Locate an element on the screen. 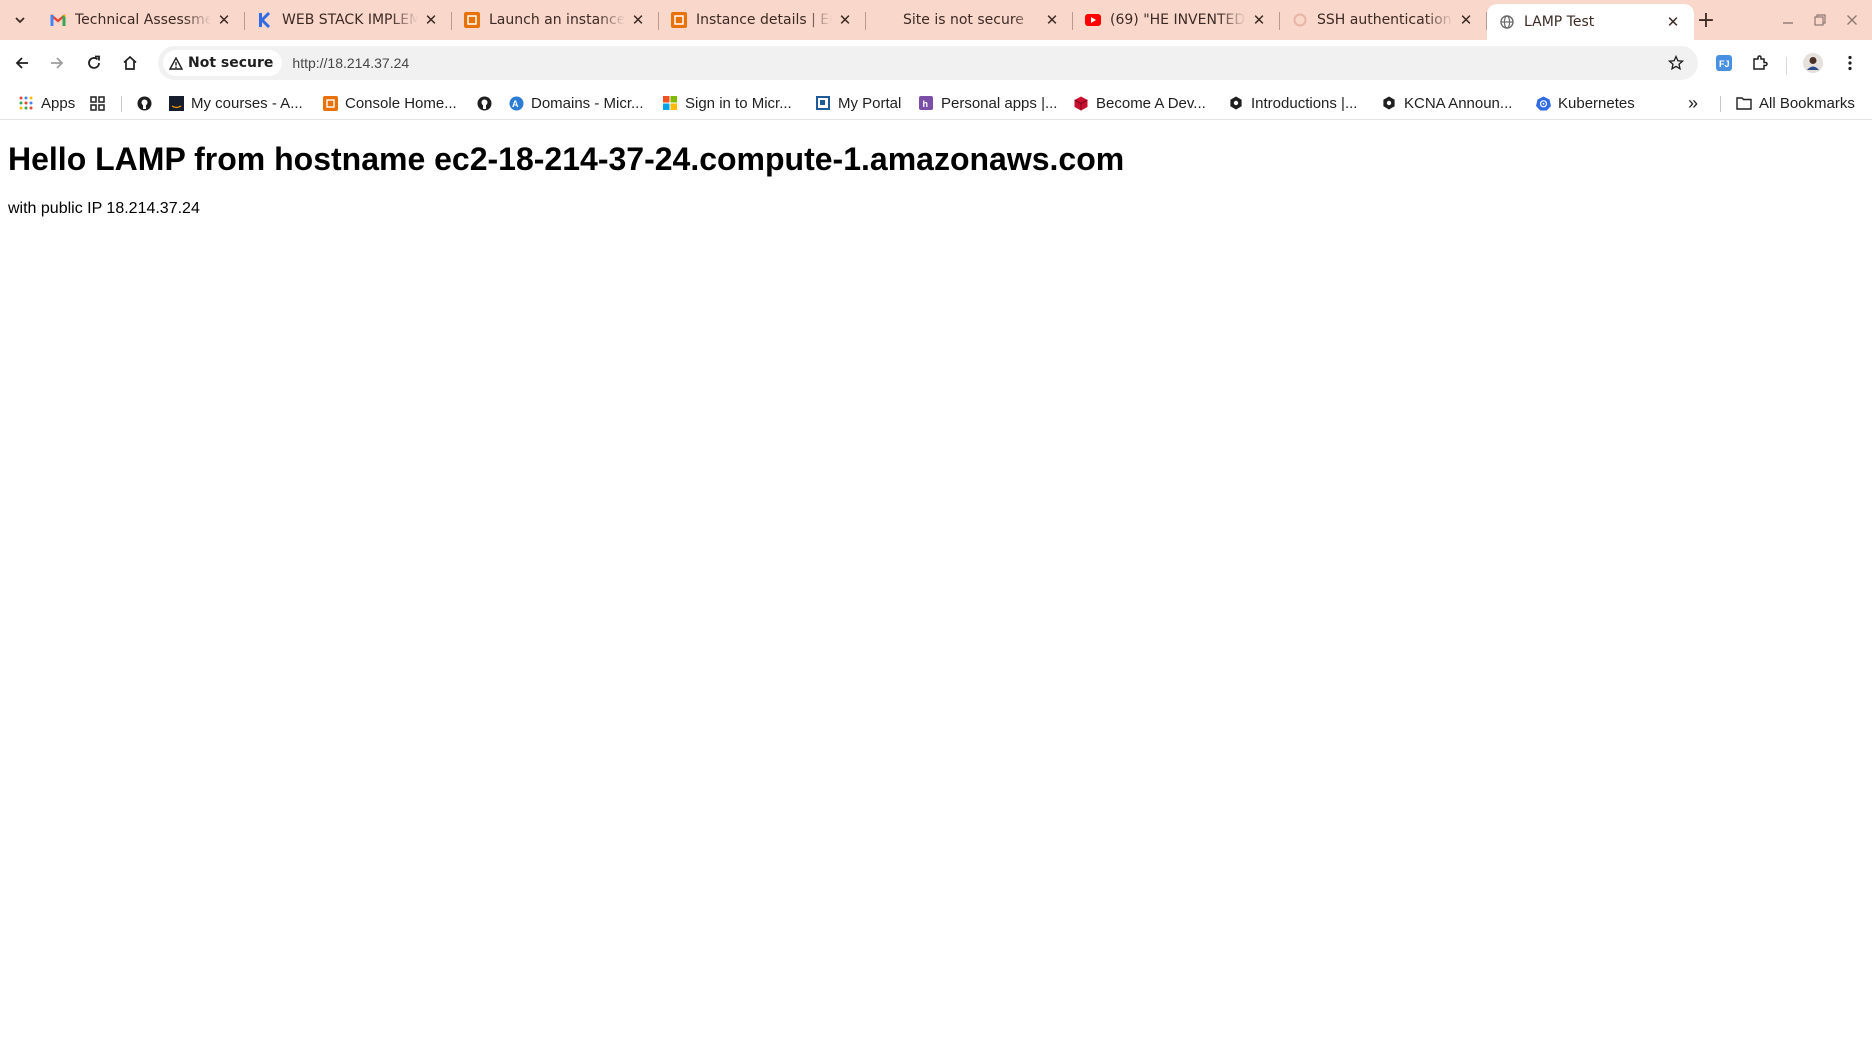  tab-title: SSH authentication f is located at coordinates (1385, 20).